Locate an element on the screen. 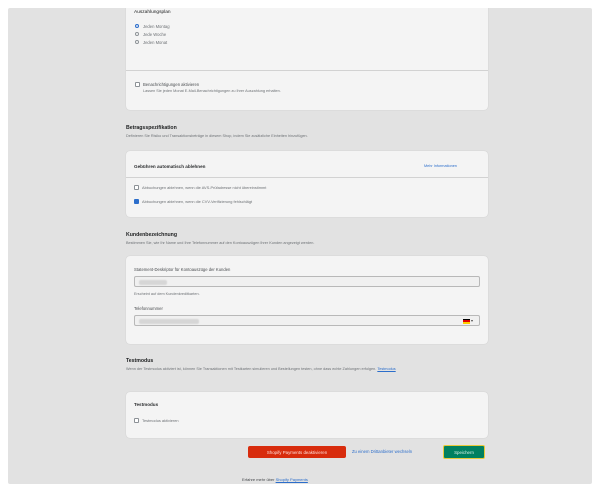  statement-input is located at coordinates (307, 281).